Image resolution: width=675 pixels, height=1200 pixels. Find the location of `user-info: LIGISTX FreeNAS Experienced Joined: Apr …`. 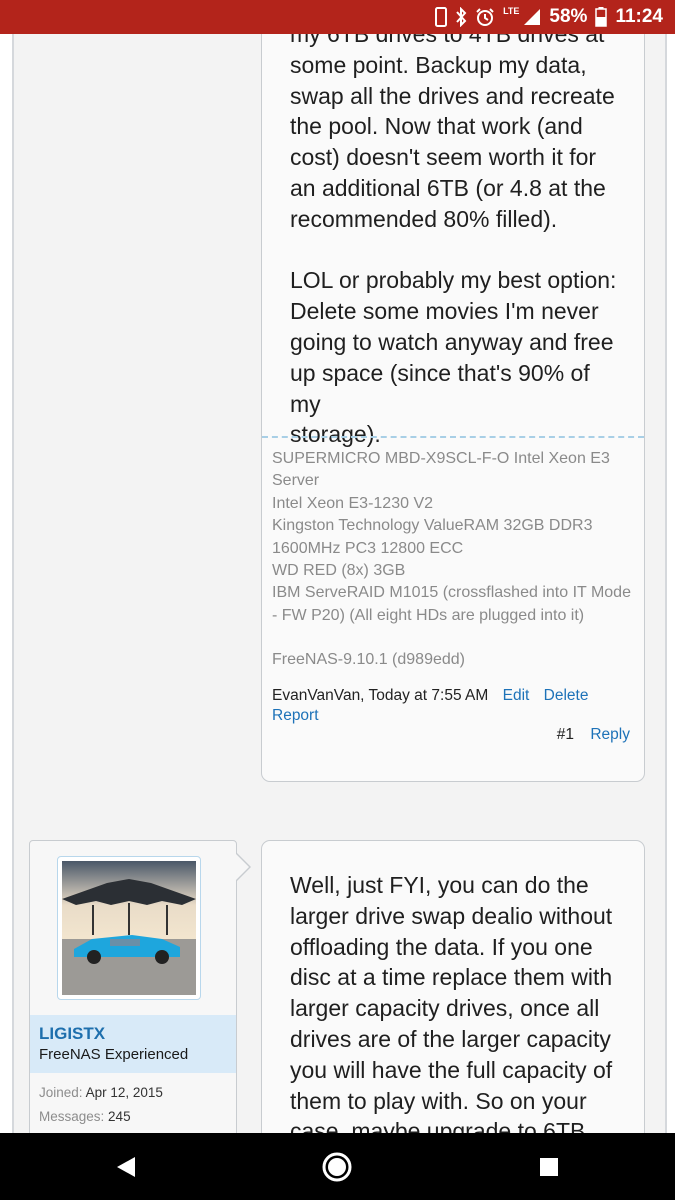

user-info: LIGISTX FreeNAS Experienced Joined: Apr … is located at coordinates (133, 986).